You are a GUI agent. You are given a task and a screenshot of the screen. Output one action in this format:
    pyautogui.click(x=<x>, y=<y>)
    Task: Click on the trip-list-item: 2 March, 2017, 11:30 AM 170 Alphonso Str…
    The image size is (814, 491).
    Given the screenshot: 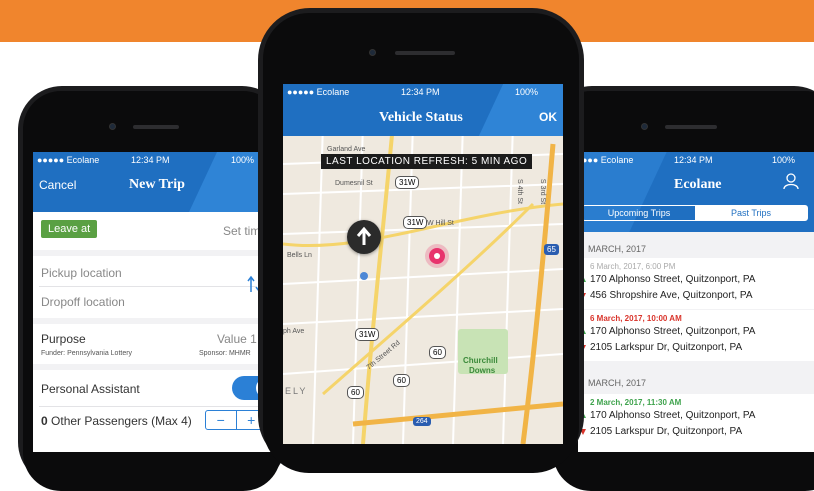 What is the action you would take?
    pyautogui.click(x=696, y=423)
    